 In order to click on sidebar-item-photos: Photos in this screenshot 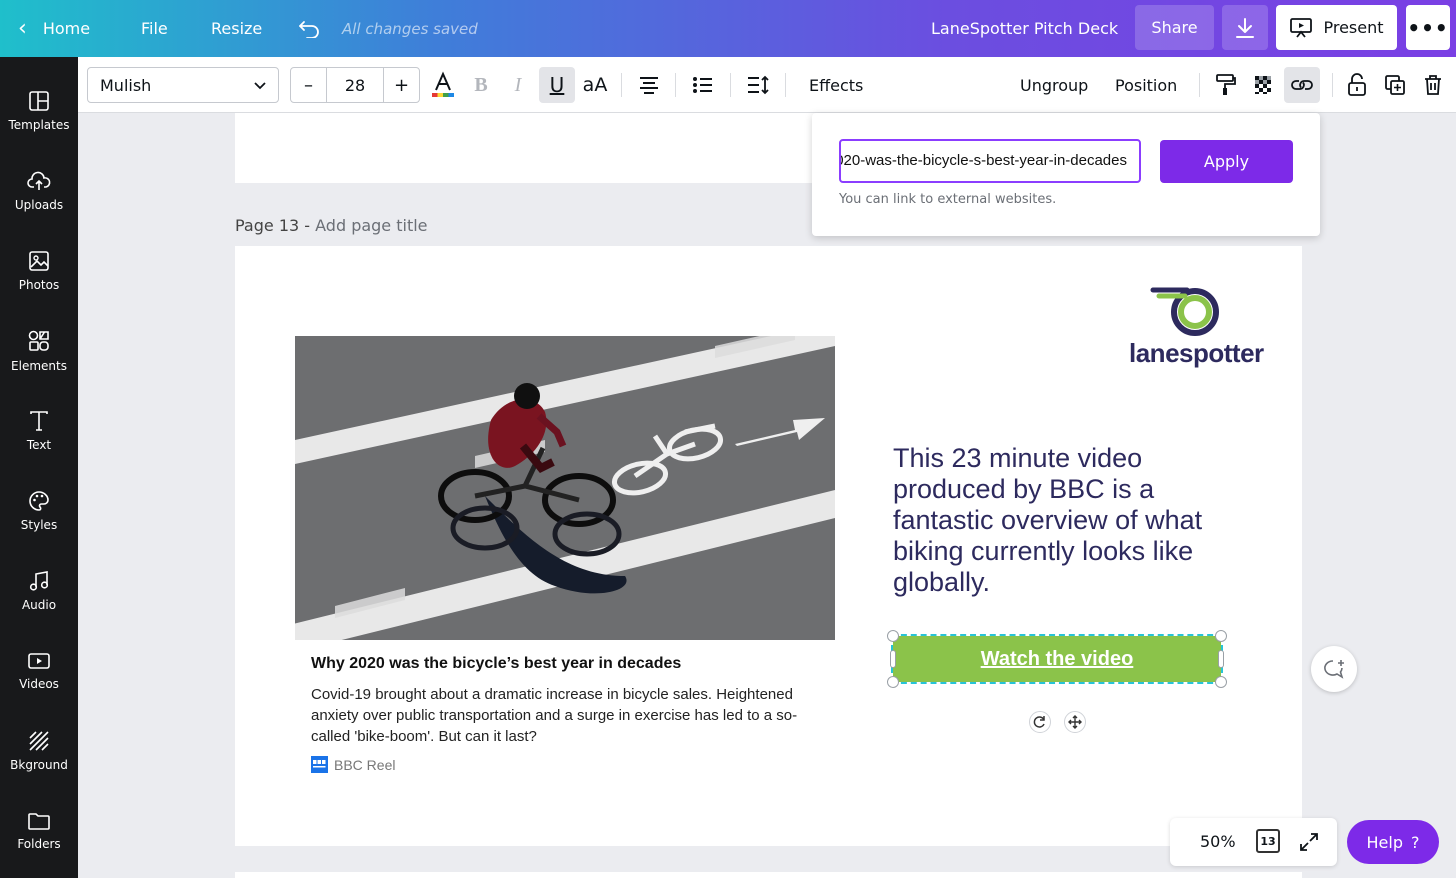, I will do `click(39, 271)`.